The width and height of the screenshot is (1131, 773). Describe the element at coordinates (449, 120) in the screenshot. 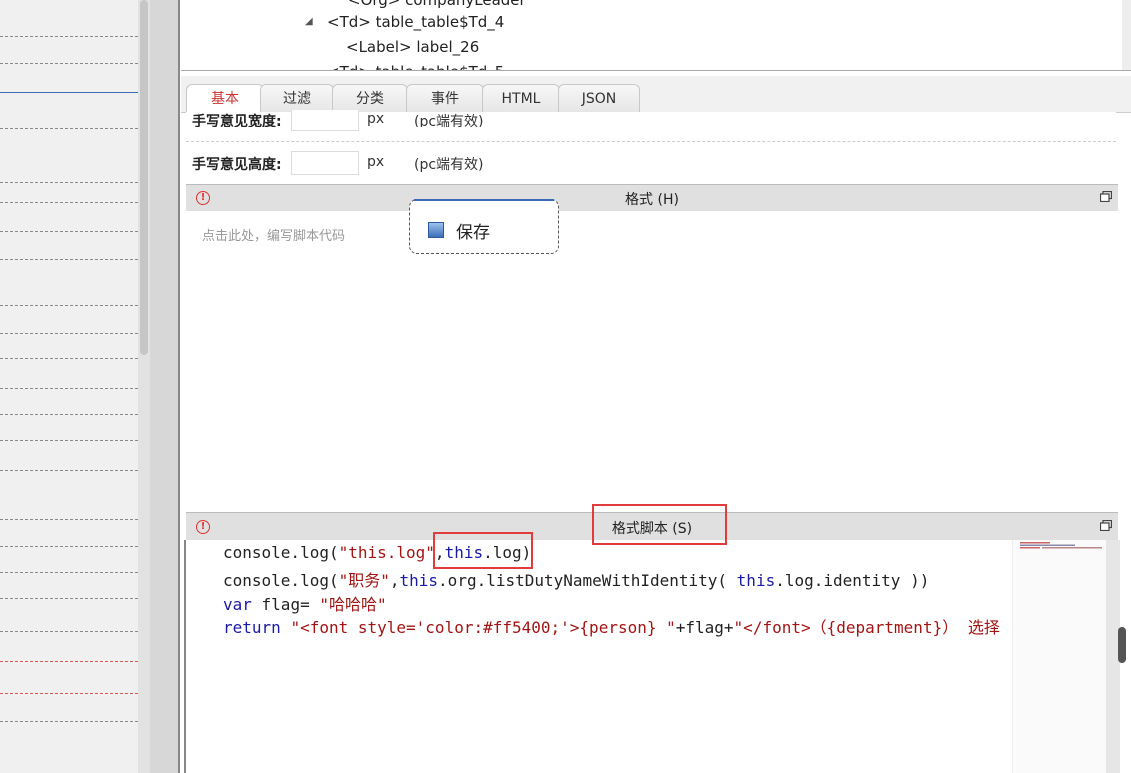

I see `width-hint: (pc端有效)` at that location.